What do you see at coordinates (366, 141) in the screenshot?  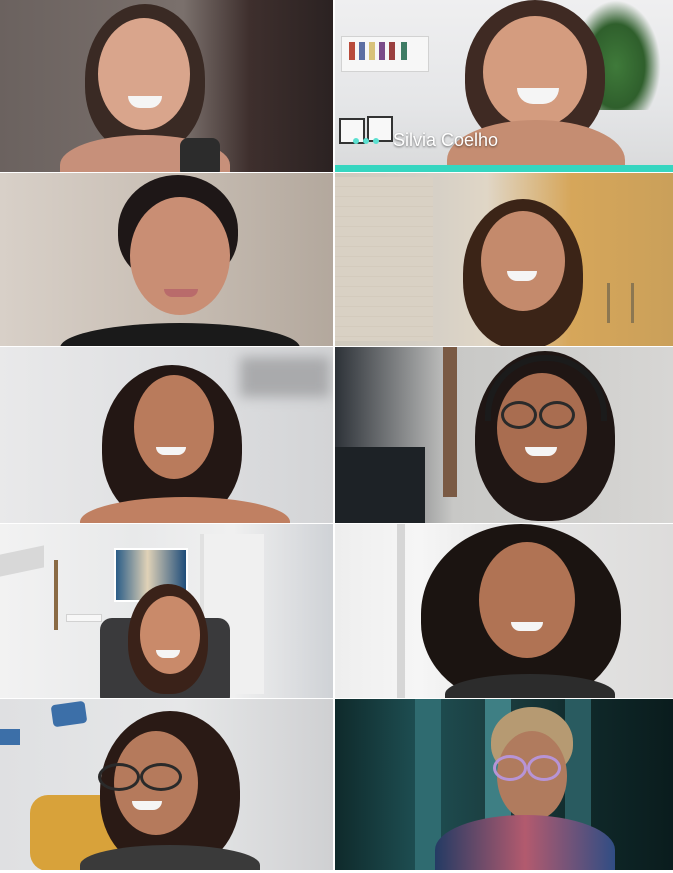 I see `audio-dots-icon` at bounding box center [366, 141].